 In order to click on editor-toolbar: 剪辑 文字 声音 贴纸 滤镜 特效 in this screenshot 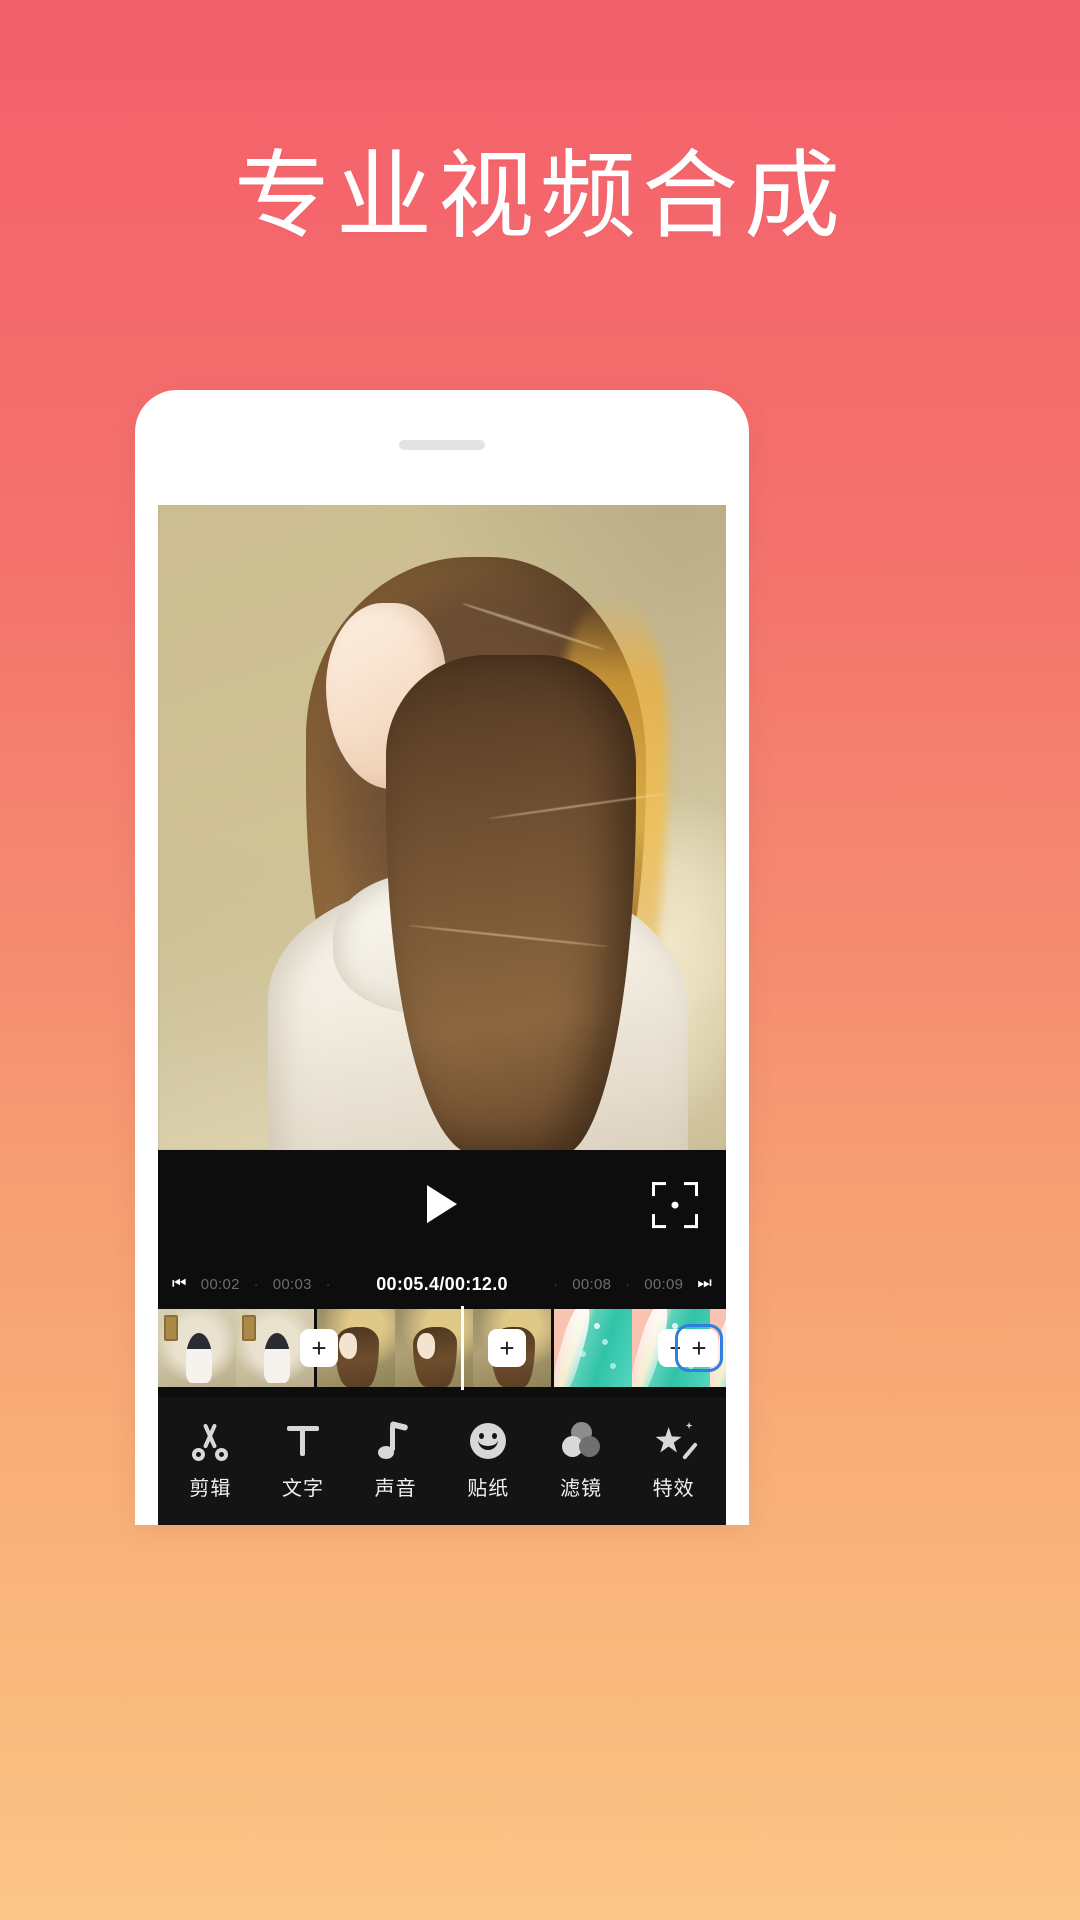, I will do `click(442, 1461)`.